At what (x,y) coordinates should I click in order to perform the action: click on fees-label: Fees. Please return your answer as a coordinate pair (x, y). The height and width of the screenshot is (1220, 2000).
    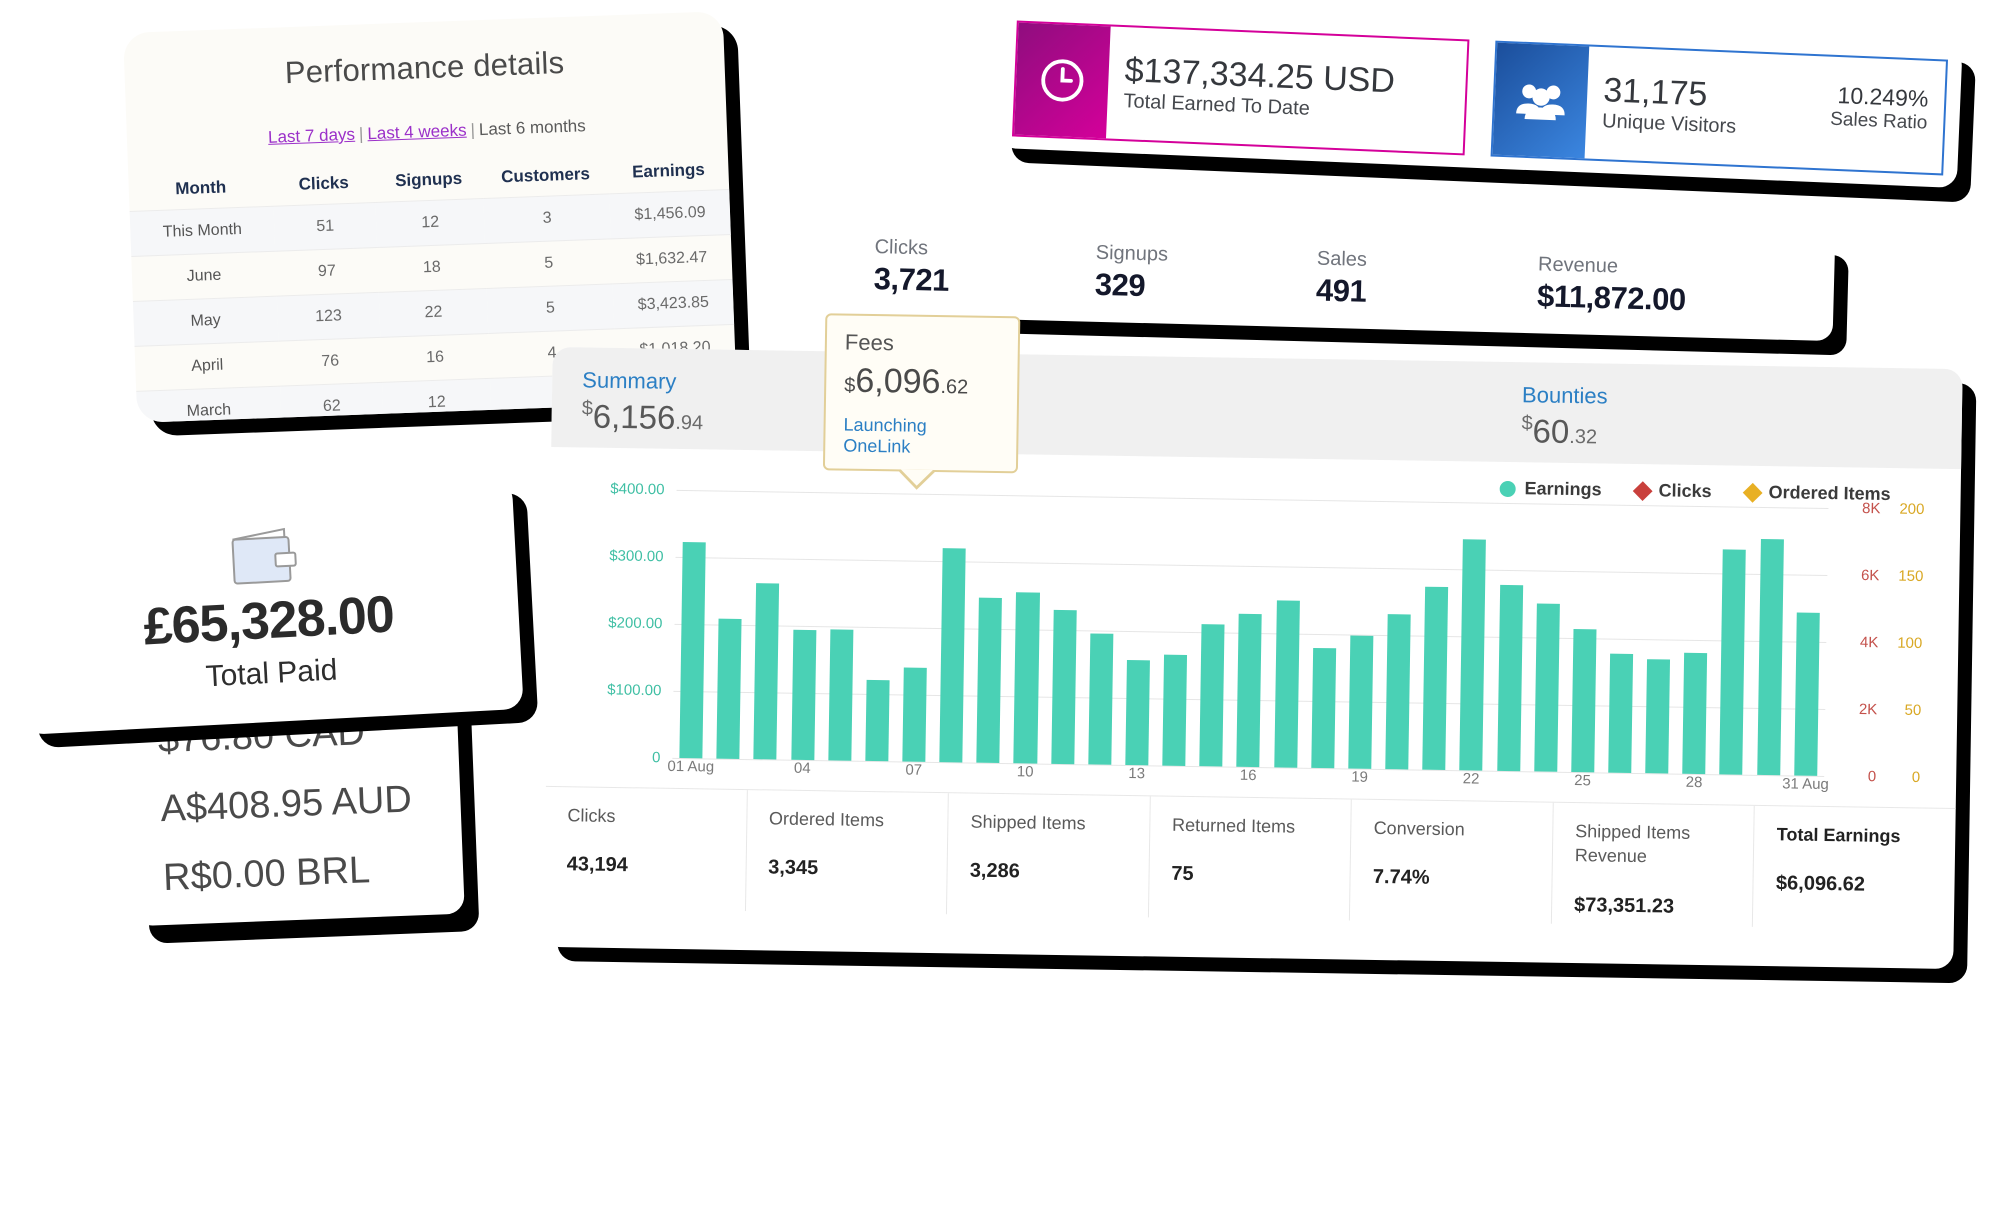
    Looking at the image, I should click on (869, 342).